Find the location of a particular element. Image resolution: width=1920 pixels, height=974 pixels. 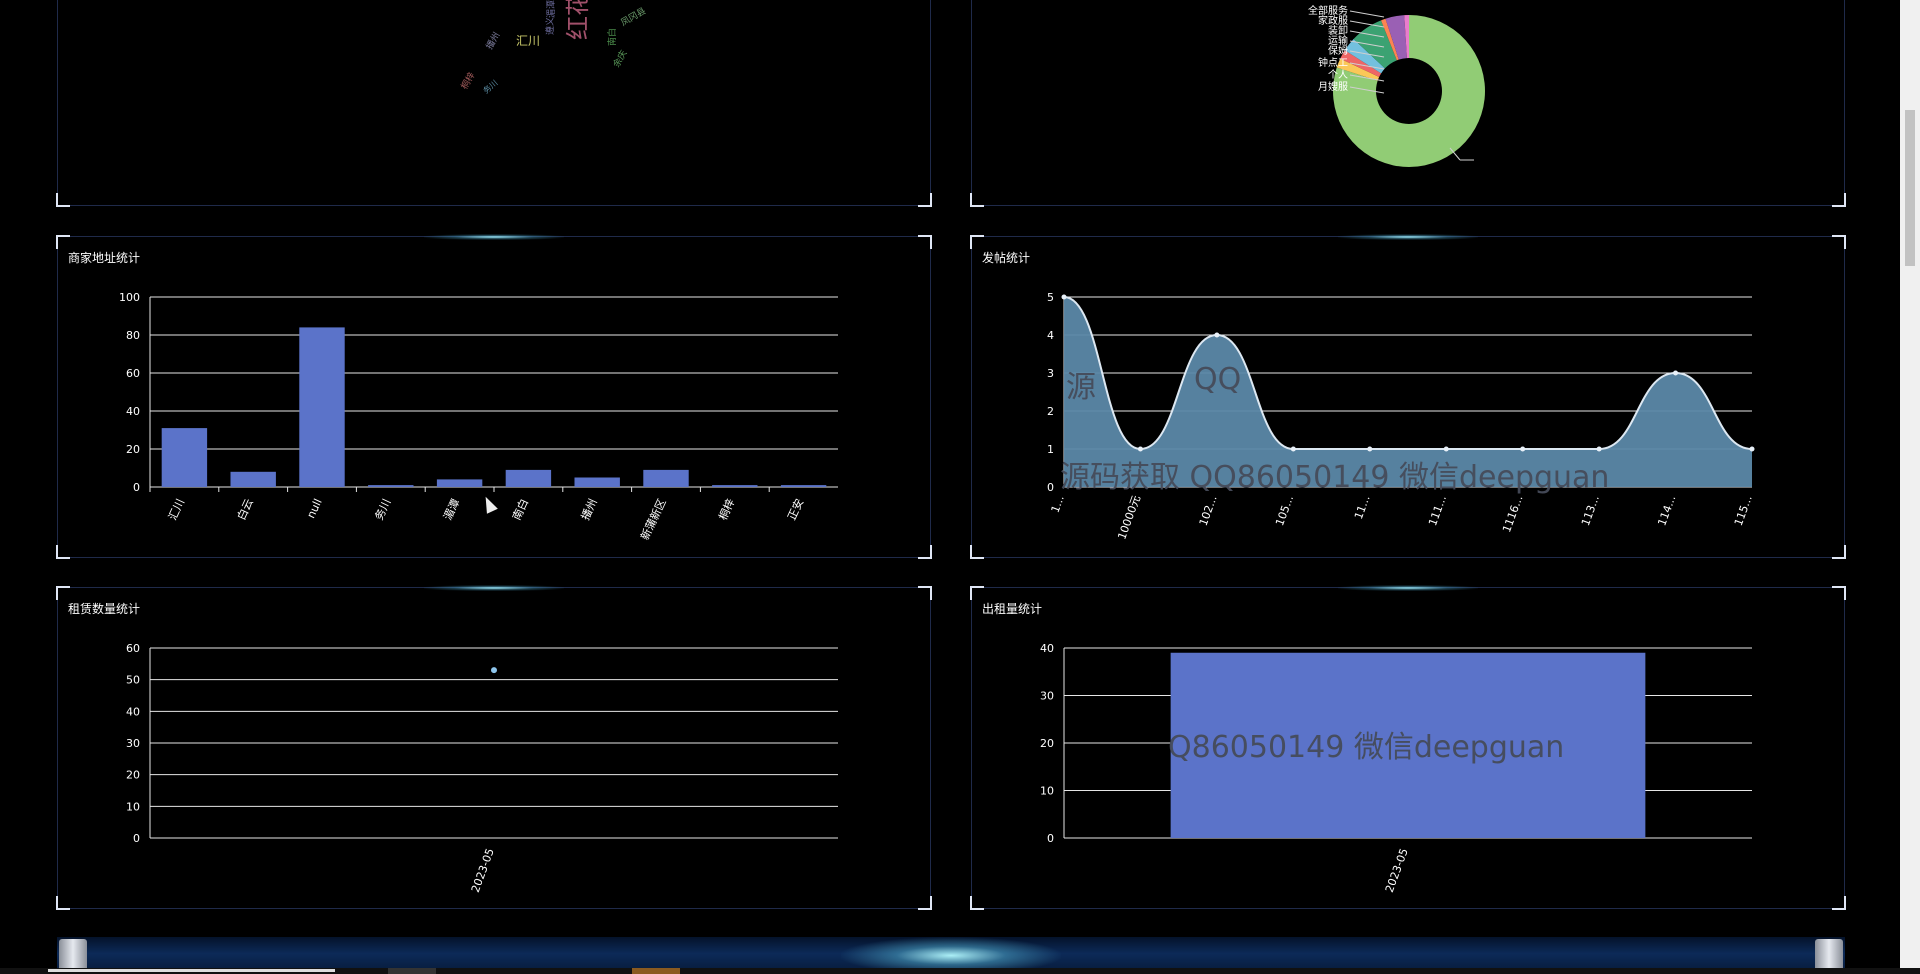

word-cloud-word: 桐梓 is located at coordinates (467, 81).